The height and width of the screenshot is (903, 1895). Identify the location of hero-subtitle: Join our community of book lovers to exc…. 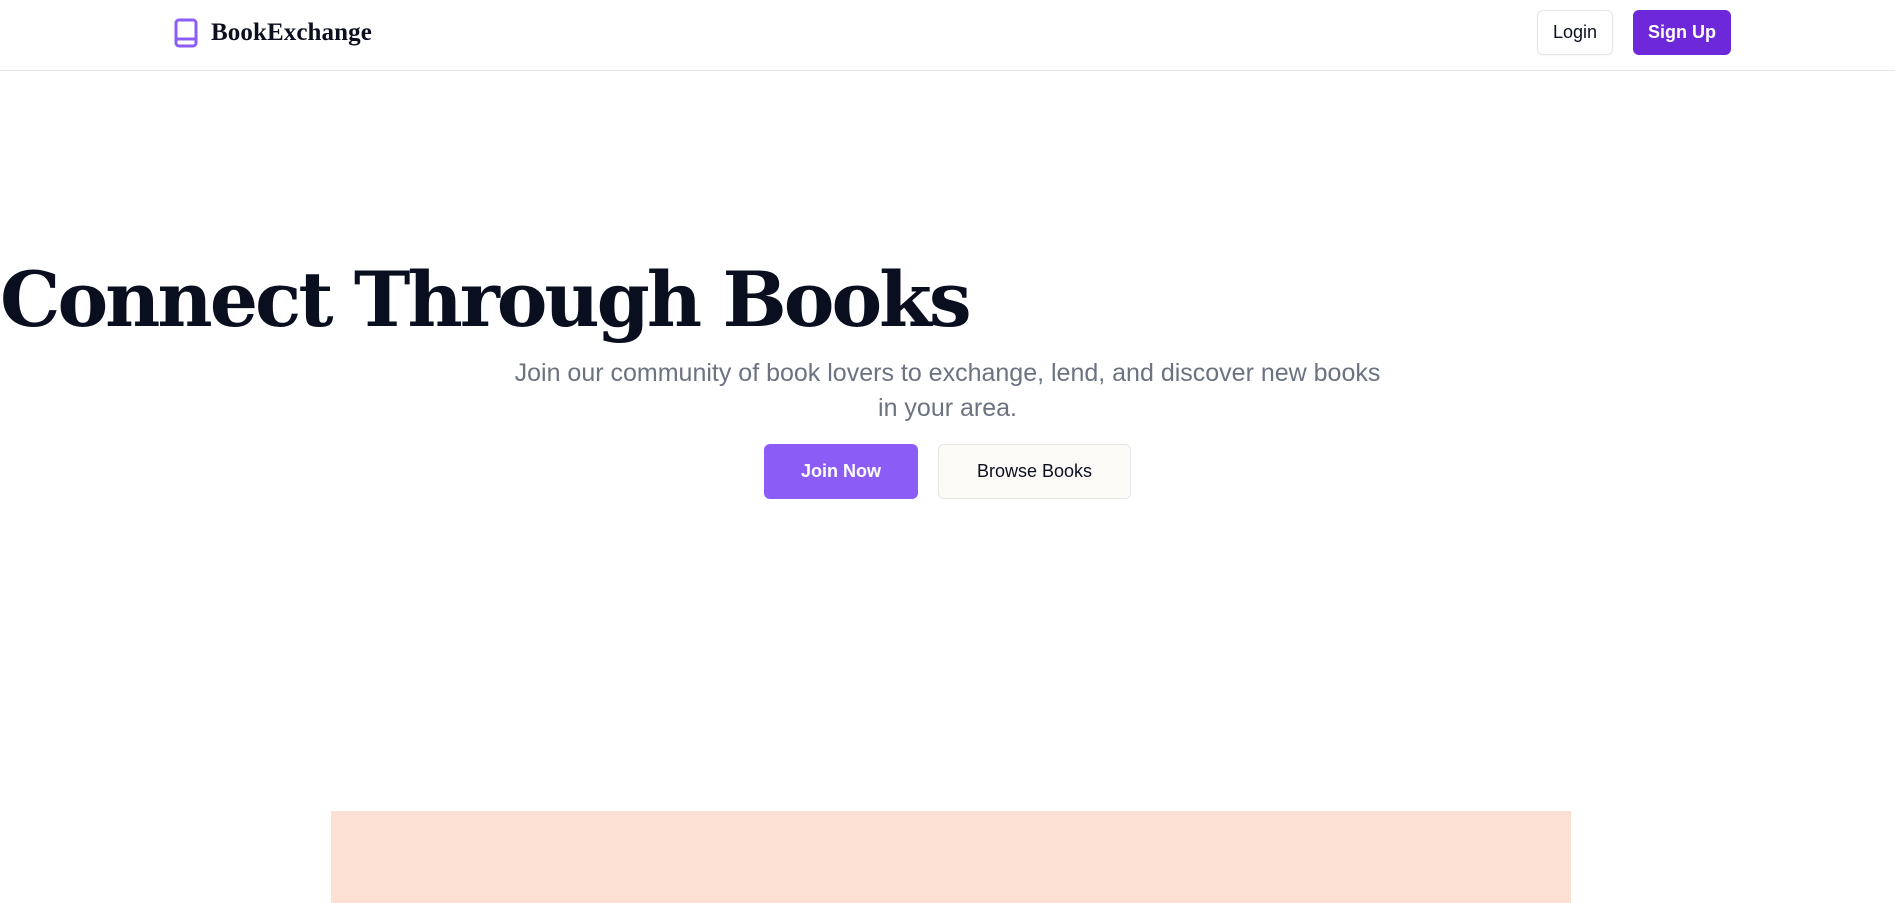
(947, 390).